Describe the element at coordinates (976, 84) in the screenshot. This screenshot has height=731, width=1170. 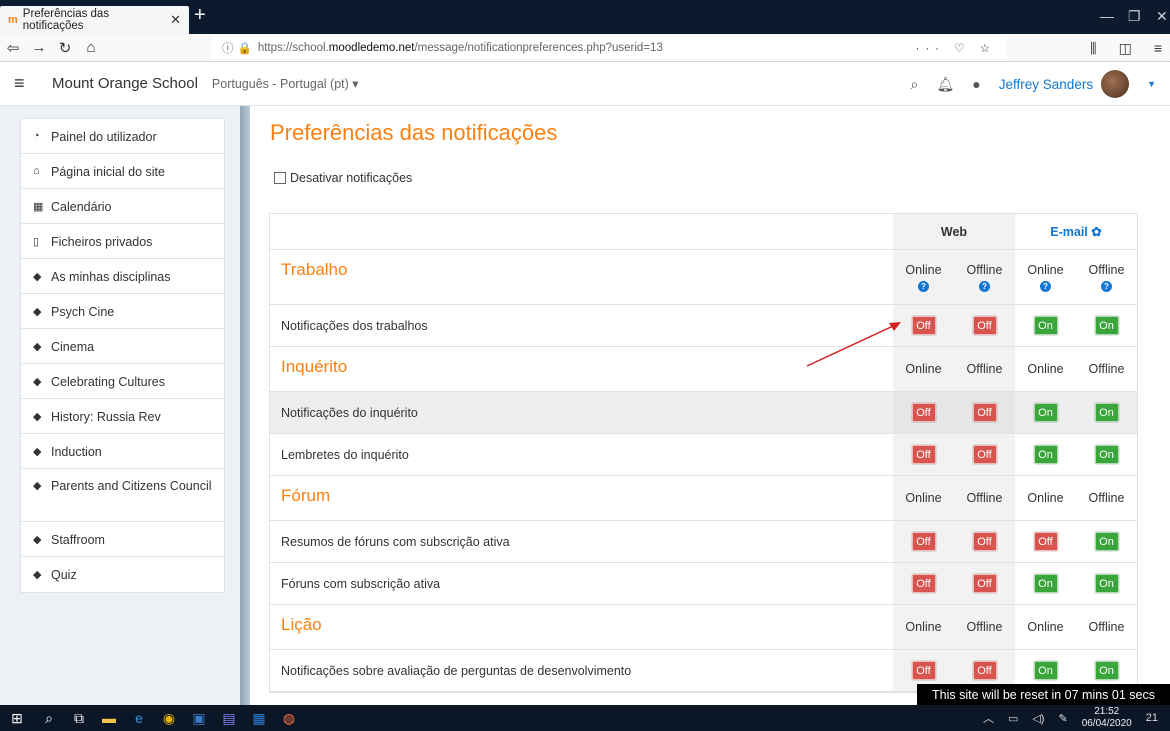
I see `chat-icon: ●` at that location.